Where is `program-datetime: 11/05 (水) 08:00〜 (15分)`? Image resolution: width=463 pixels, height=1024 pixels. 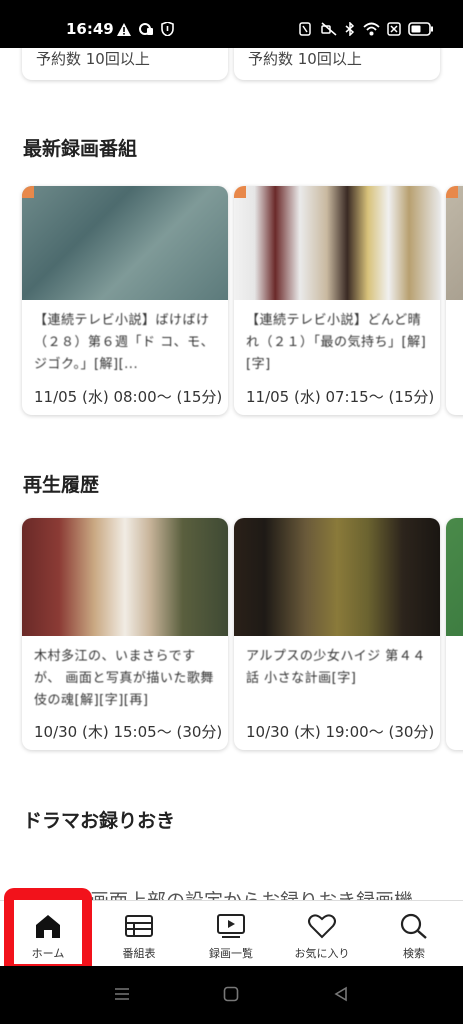 program-datetime: 11/05 (水) 08:00〜 (15分) is located at coordinates (128, 397).